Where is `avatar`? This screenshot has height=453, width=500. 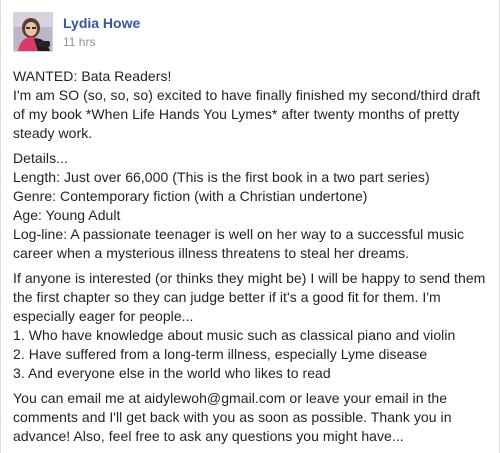
avatar is located at coordinates (33, 32).